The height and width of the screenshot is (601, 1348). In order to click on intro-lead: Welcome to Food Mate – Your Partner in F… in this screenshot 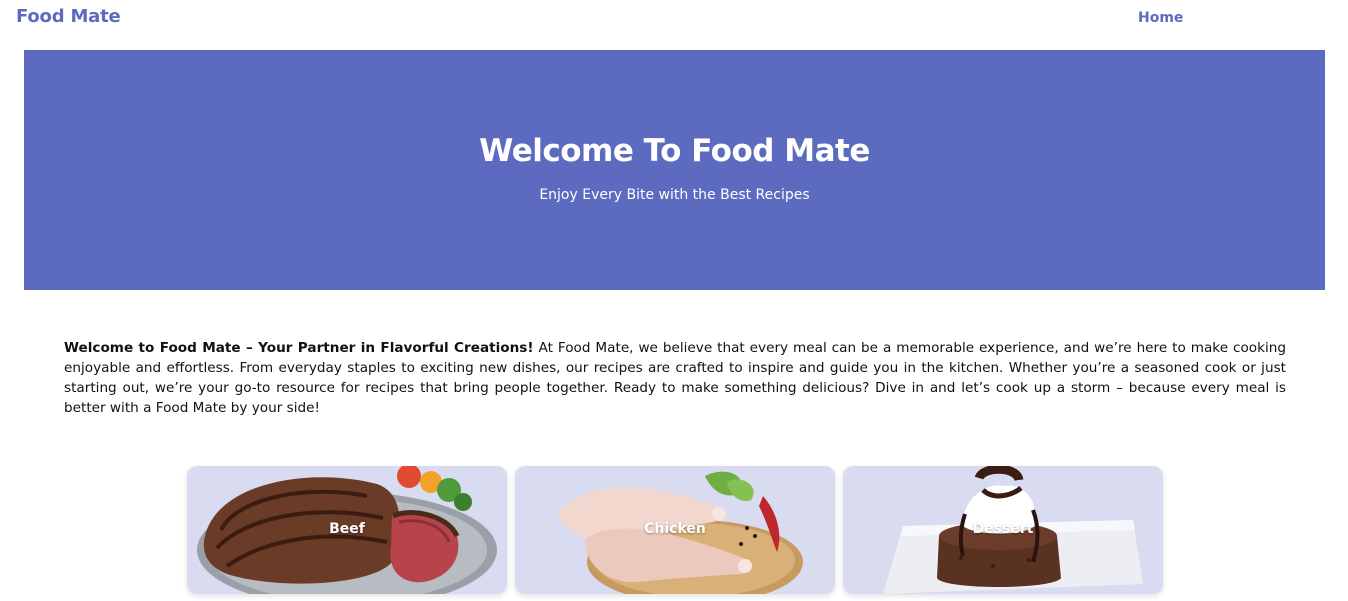, I will do `click(299, 348)`.